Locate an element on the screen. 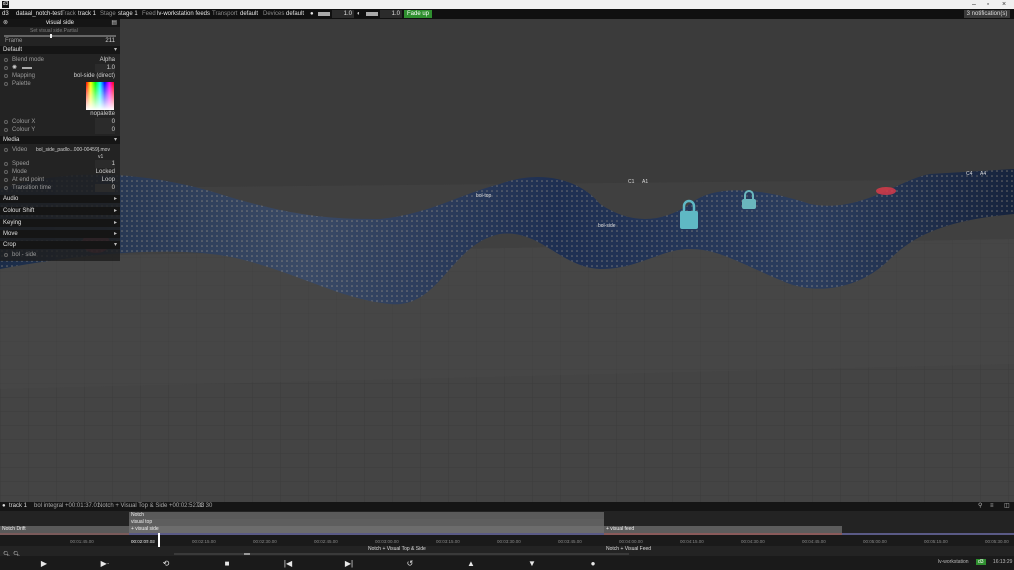  devices-label: Devices is located at coordinates (274, 14).